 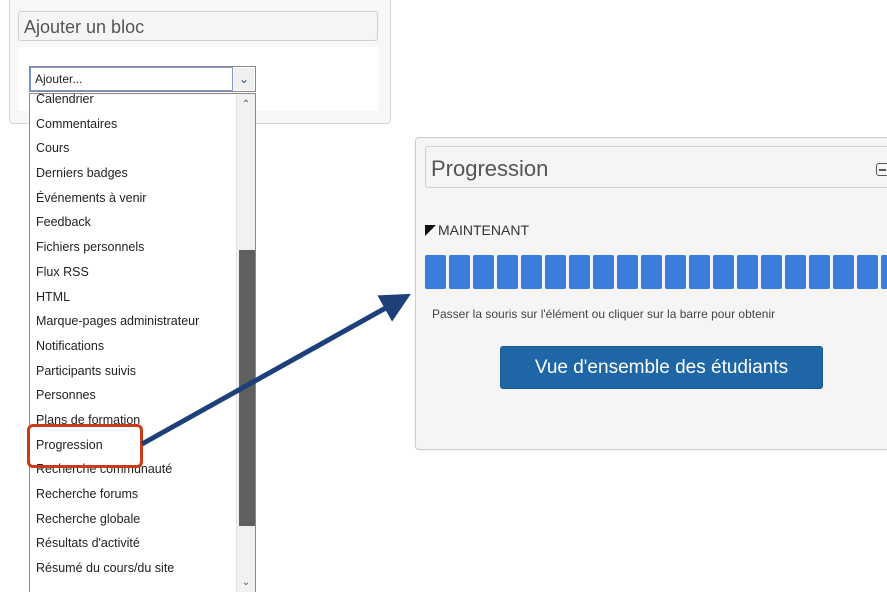 What do you see at coordinates (114, 371) in the screenshot?
I see `option-participants-suivis: Participants suivis` at bounding box center [114, 371].